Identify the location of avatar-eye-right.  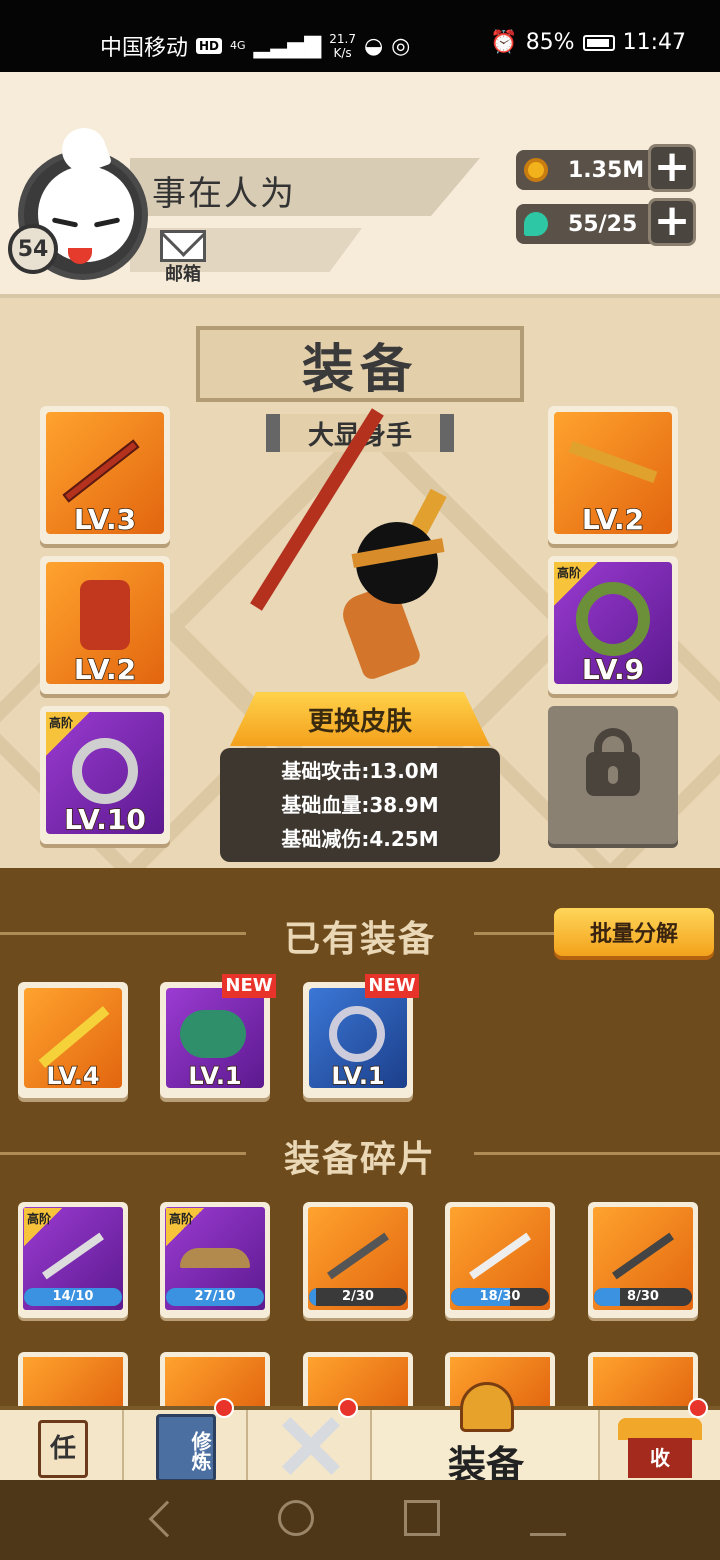
(107, 222).